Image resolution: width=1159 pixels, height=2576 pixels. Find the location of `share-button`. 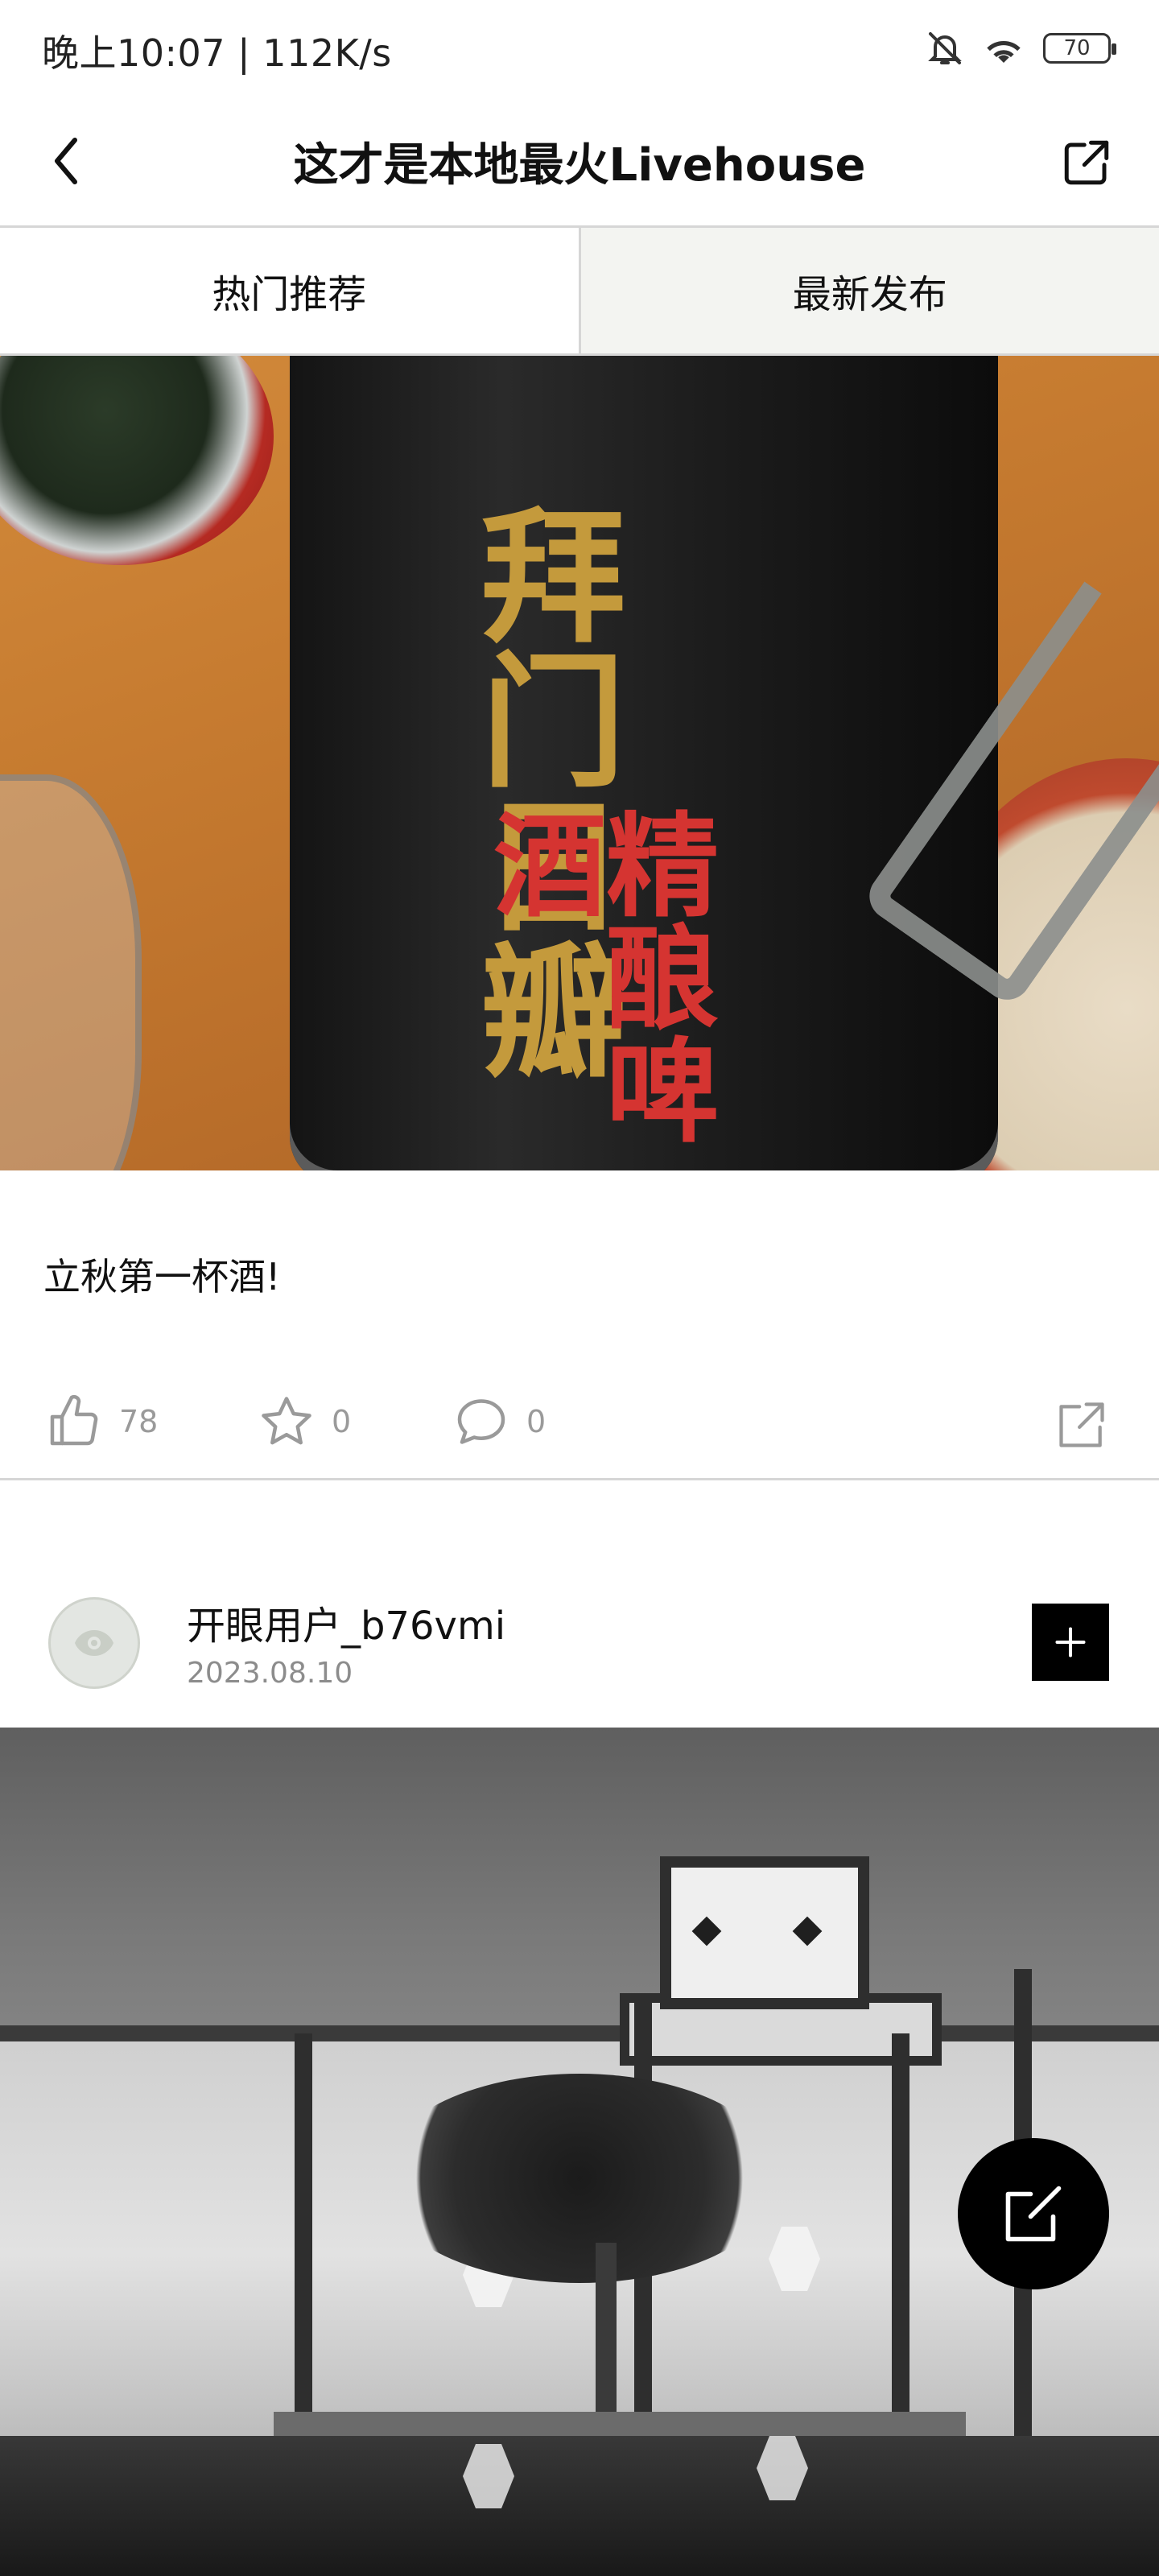

share-button is located at coordinates (1086, 162).